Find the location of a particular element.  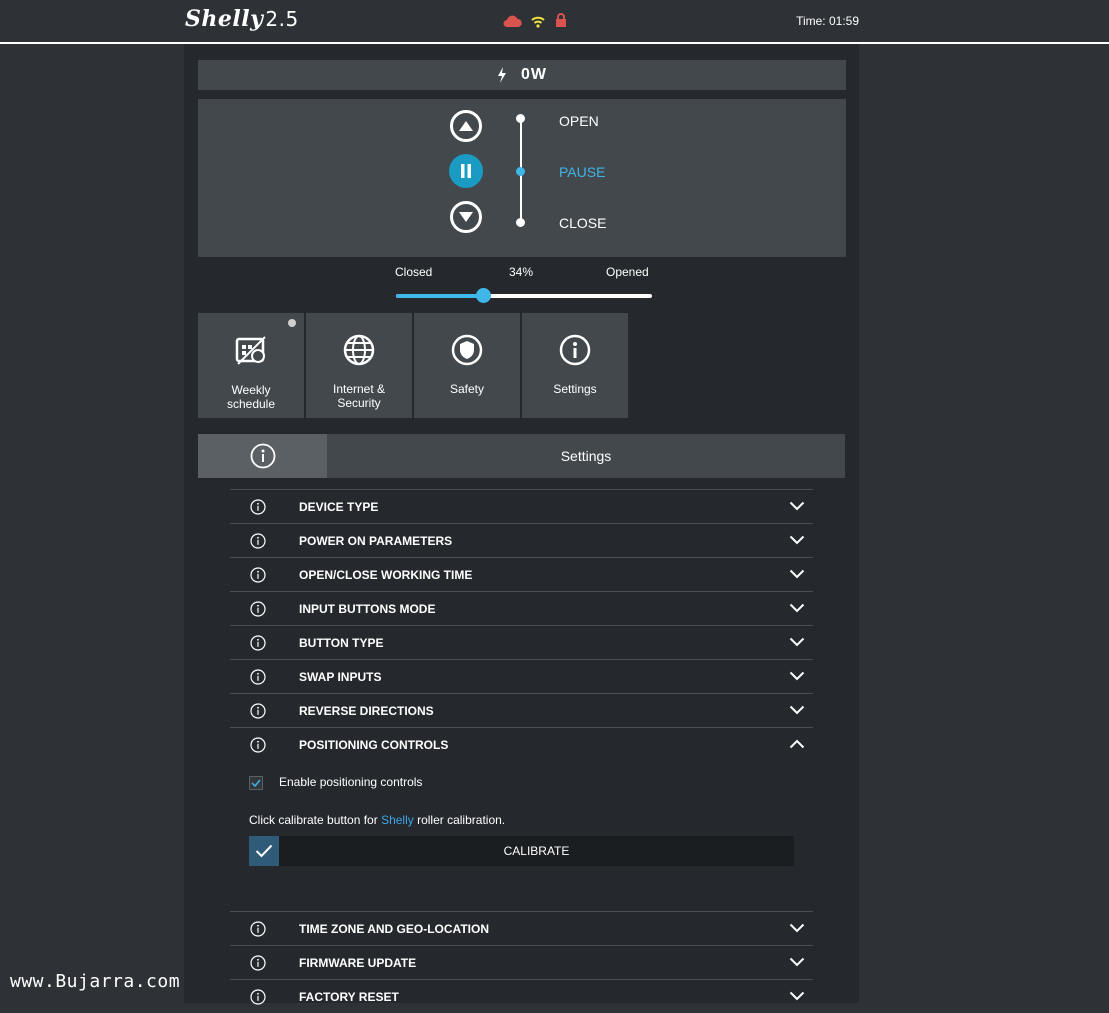

power-value: 0W is located at coordinates (534, 74).